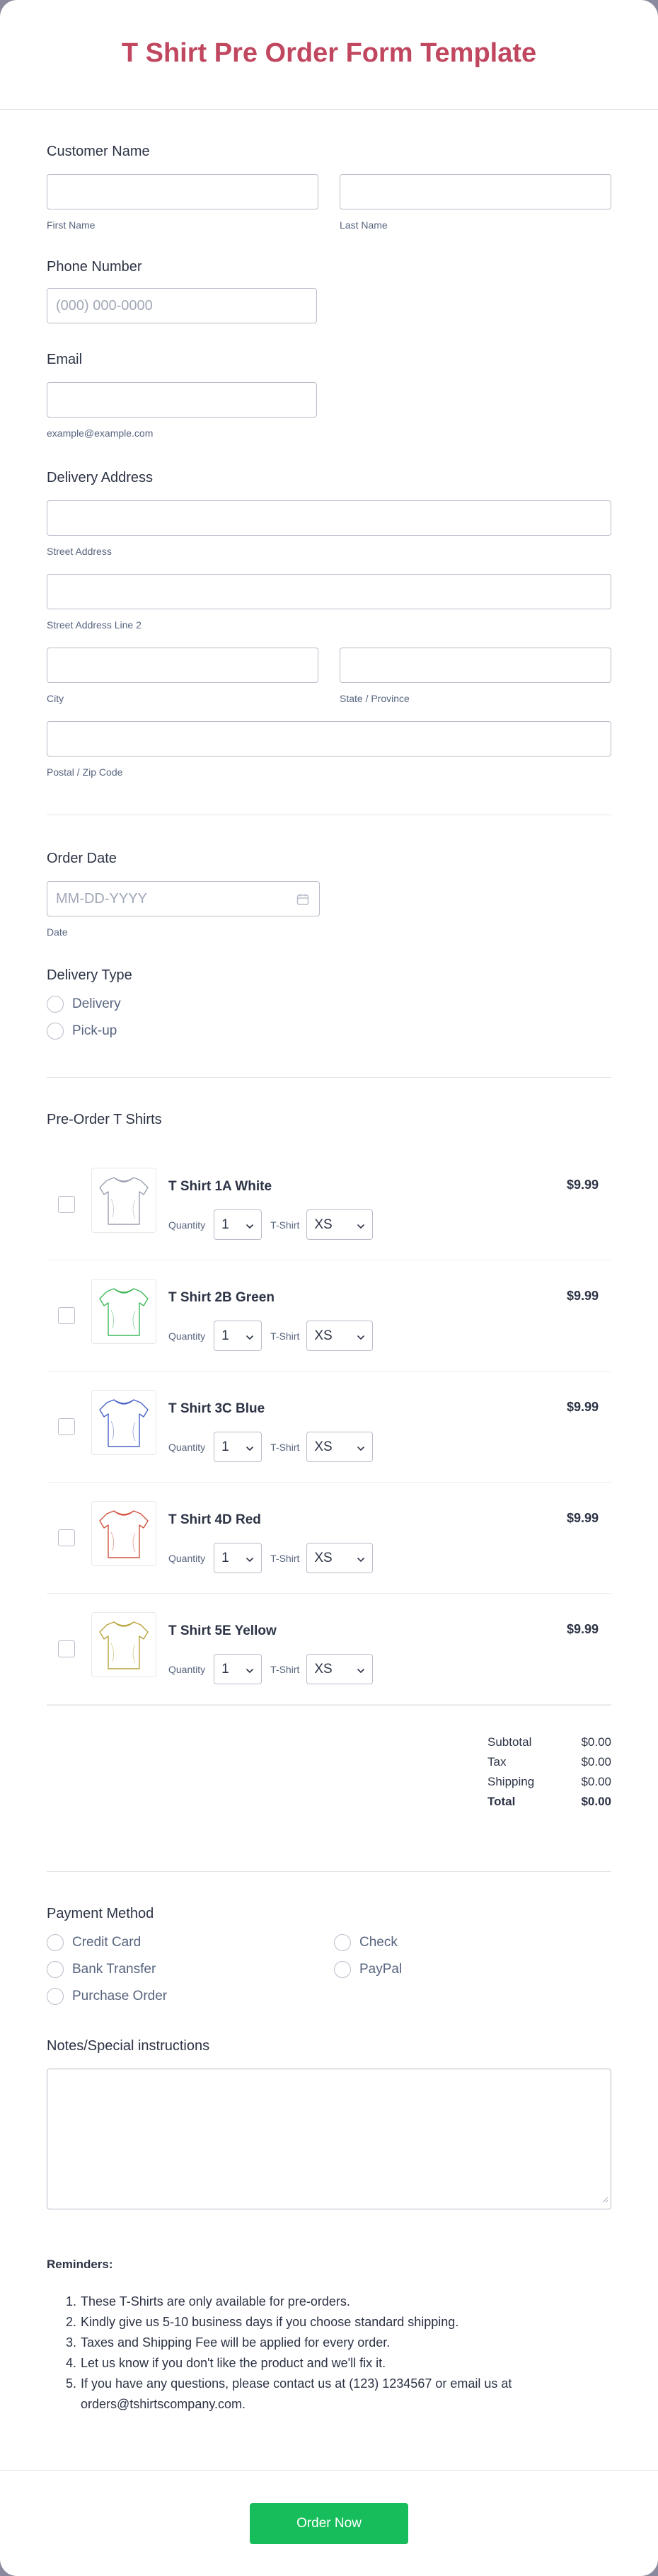 This screenshot has height=2576, width=658. Describe the element at coordinates (96, 1004) in the screenshot. I see `delivery-option-label: Delivery` at that location.